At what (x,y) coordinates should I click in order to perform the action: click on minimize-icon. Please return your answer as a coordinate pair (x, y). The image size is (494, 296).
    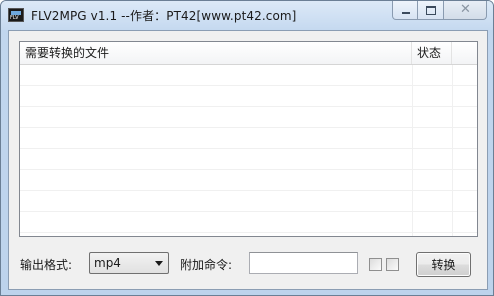
    Looking at the image, I should click on (406, 13).